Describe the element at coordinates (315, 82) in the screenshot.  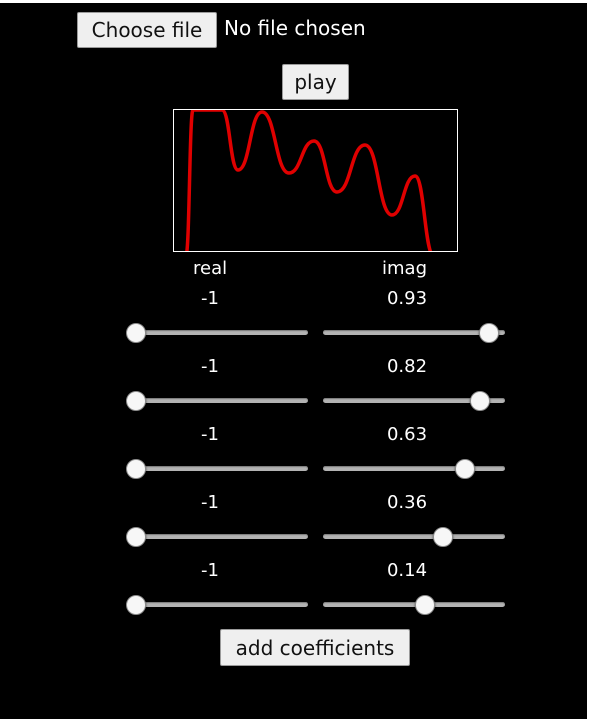
I see `play-button: play` at that location.